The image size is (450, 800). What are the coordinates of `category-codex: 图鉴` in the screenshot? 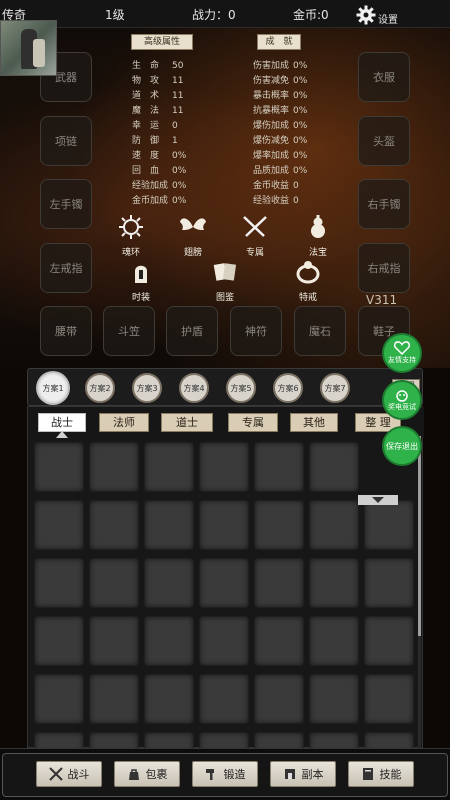 It's located at (225, 281).